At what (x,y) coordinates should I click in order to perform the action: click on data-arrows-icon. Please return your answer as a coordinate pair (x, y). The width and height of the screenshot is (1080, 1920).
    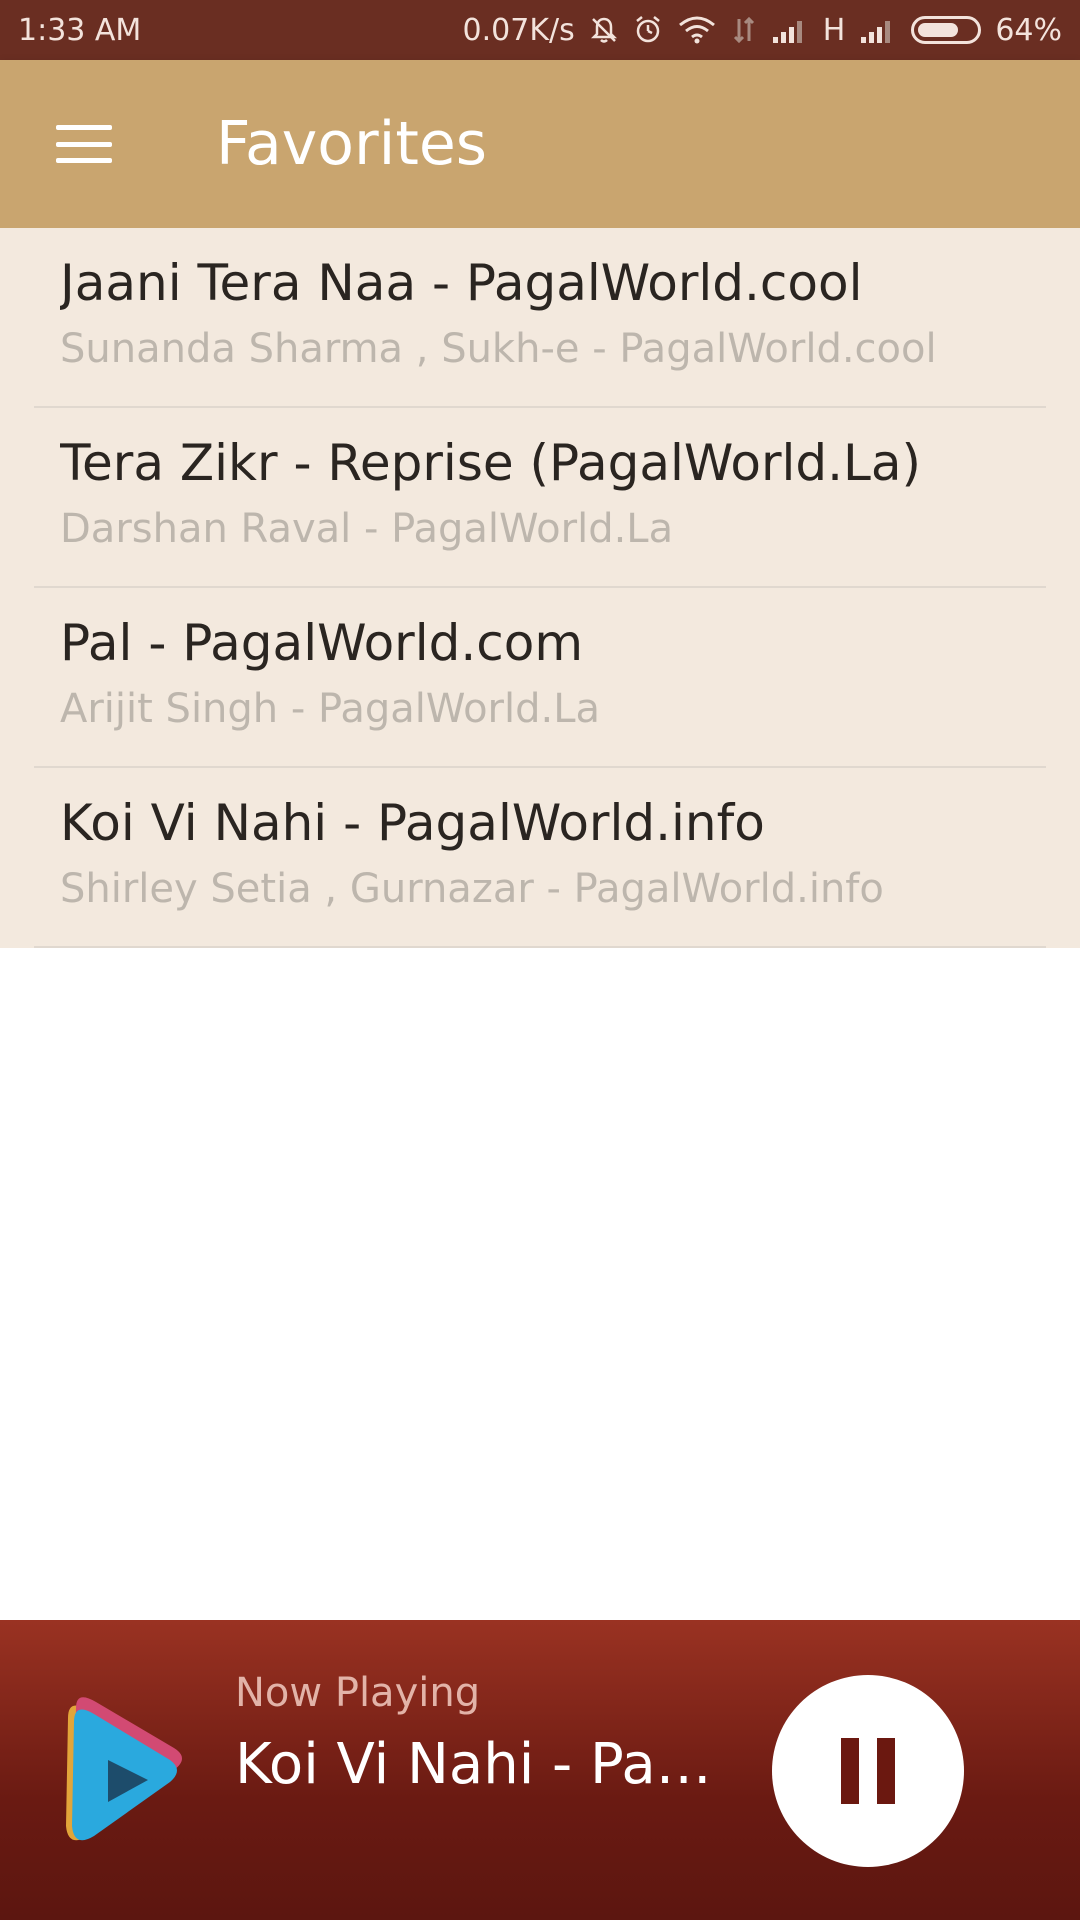
    Looking at the image, I should click on (744, 30).